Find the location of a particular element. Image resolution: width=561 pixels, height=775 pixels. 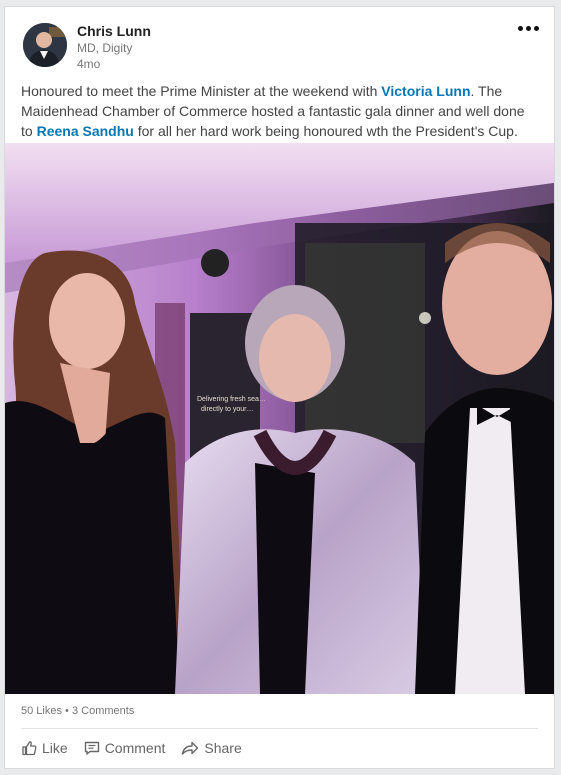

comment-button: Comment is located at coordinates (125, 748).